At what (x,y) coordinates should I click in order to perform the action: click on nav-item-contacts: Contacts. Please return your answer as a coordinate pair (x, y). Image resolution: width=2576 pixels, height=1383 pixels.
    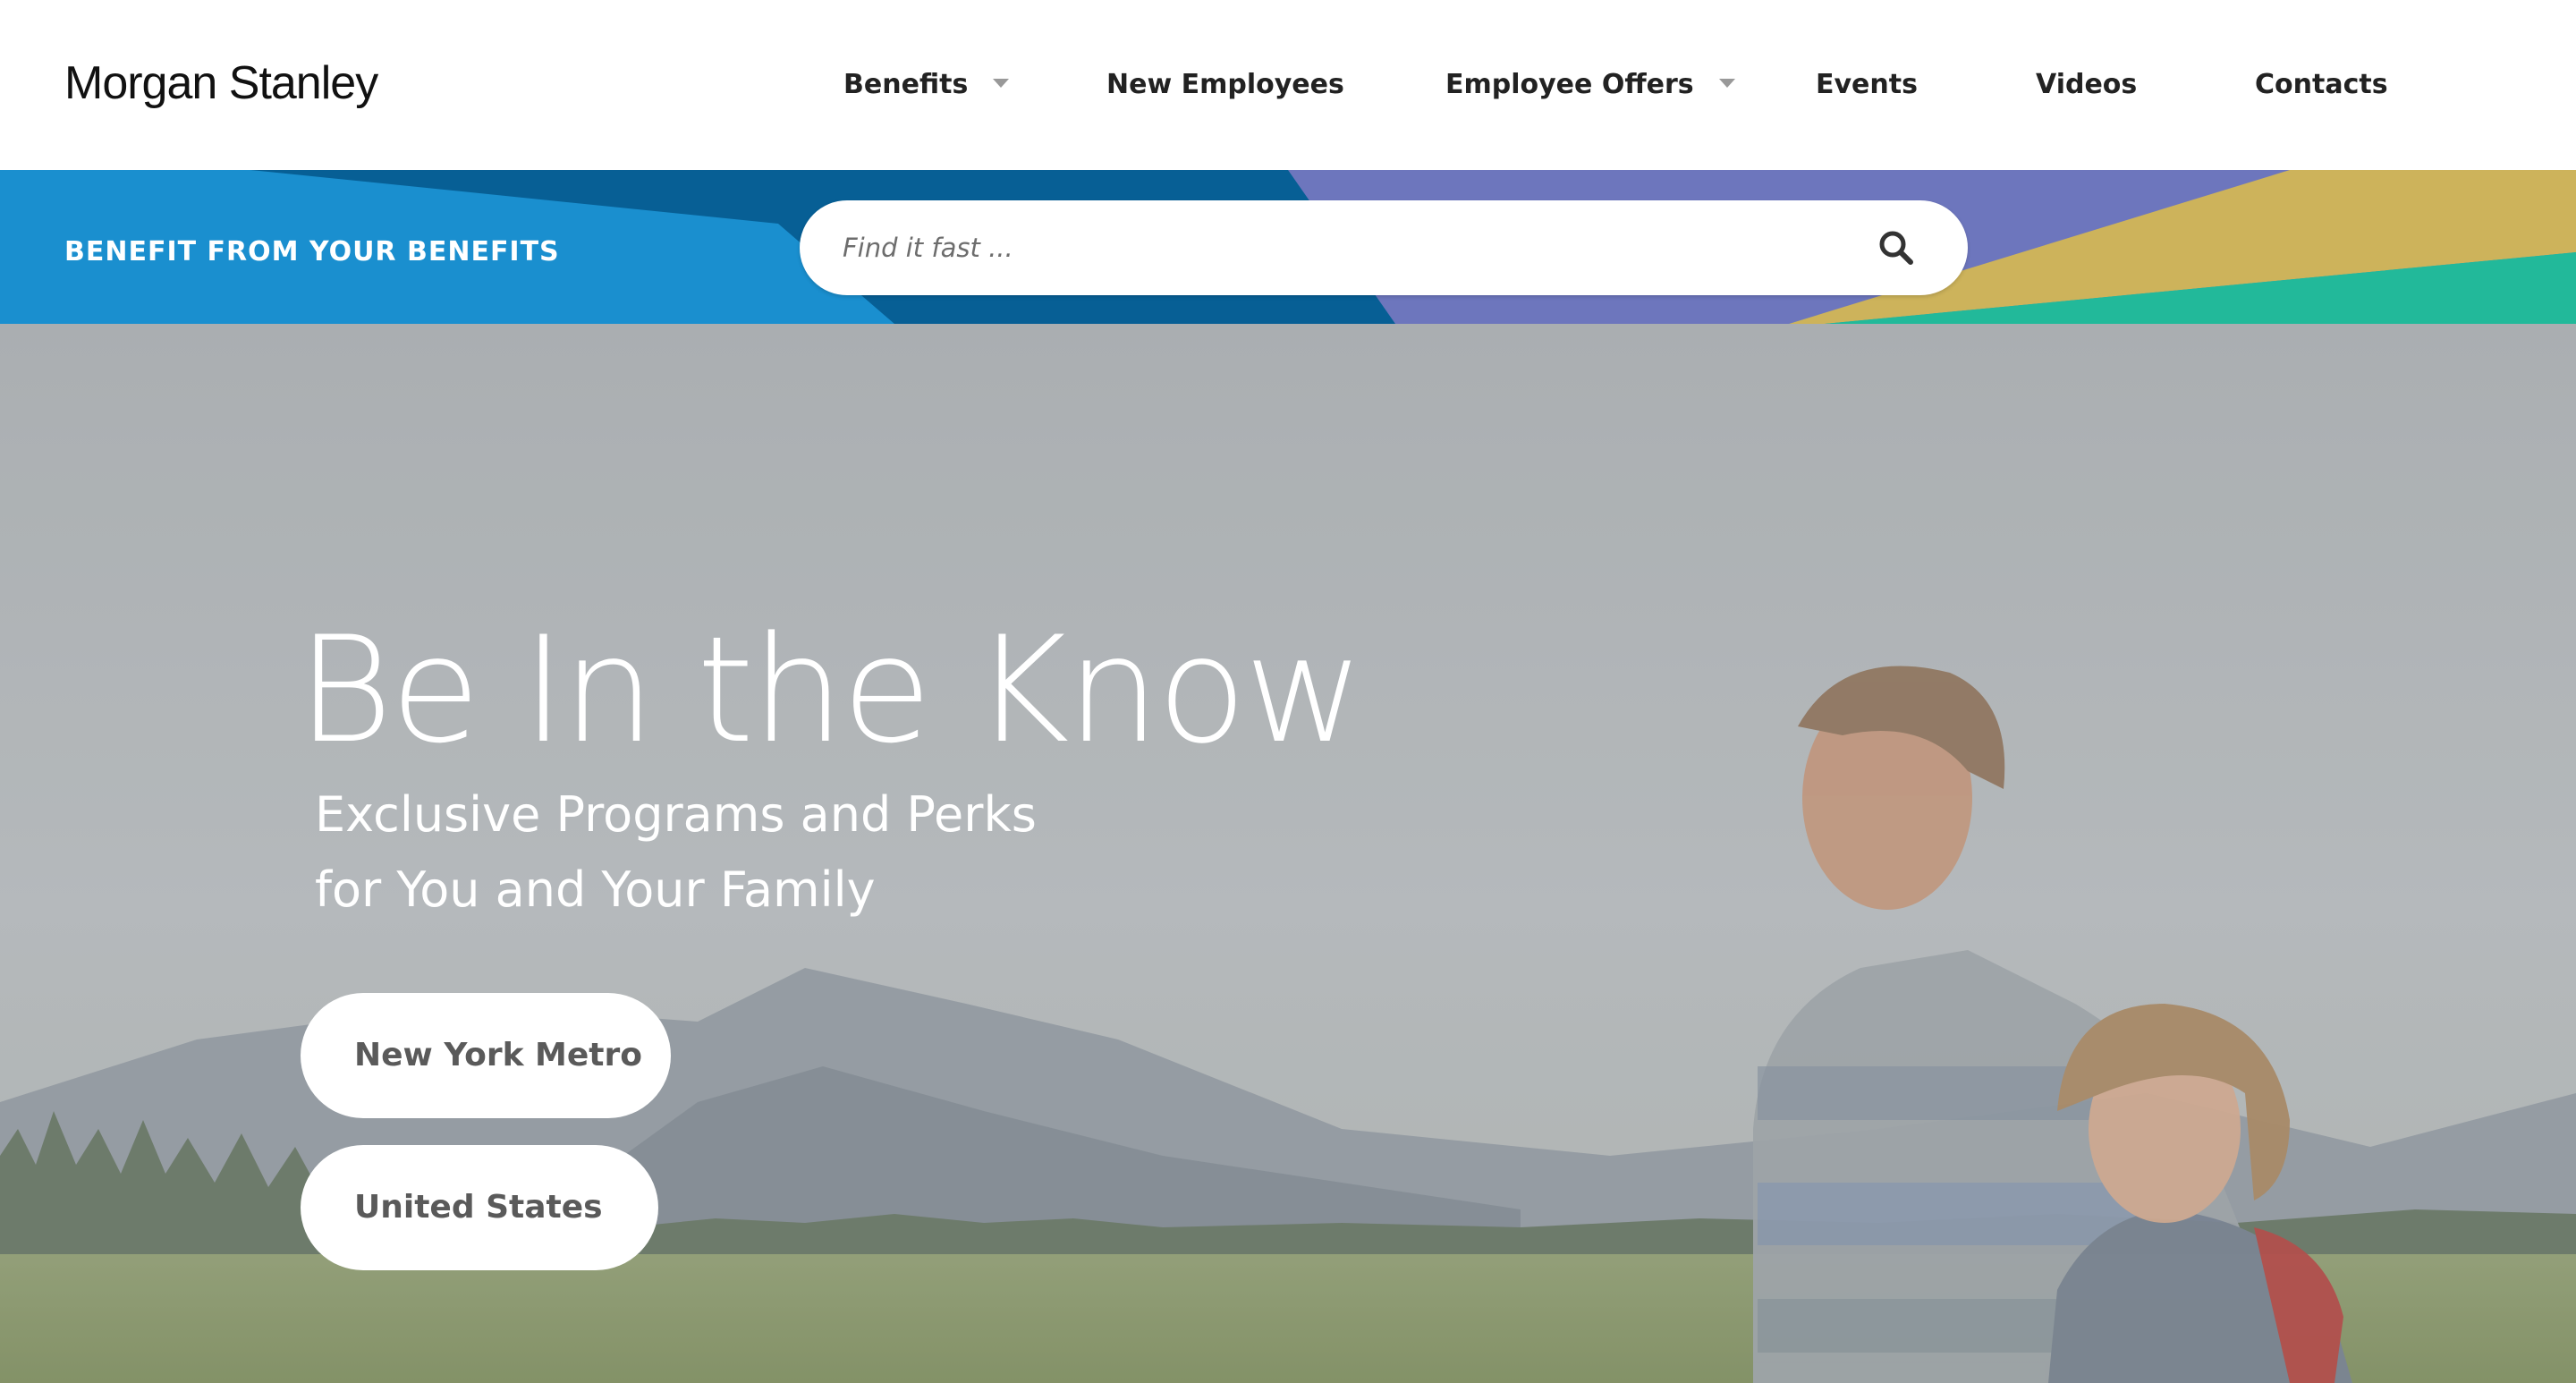
    Looking at the image, I should click on (2321, 85).